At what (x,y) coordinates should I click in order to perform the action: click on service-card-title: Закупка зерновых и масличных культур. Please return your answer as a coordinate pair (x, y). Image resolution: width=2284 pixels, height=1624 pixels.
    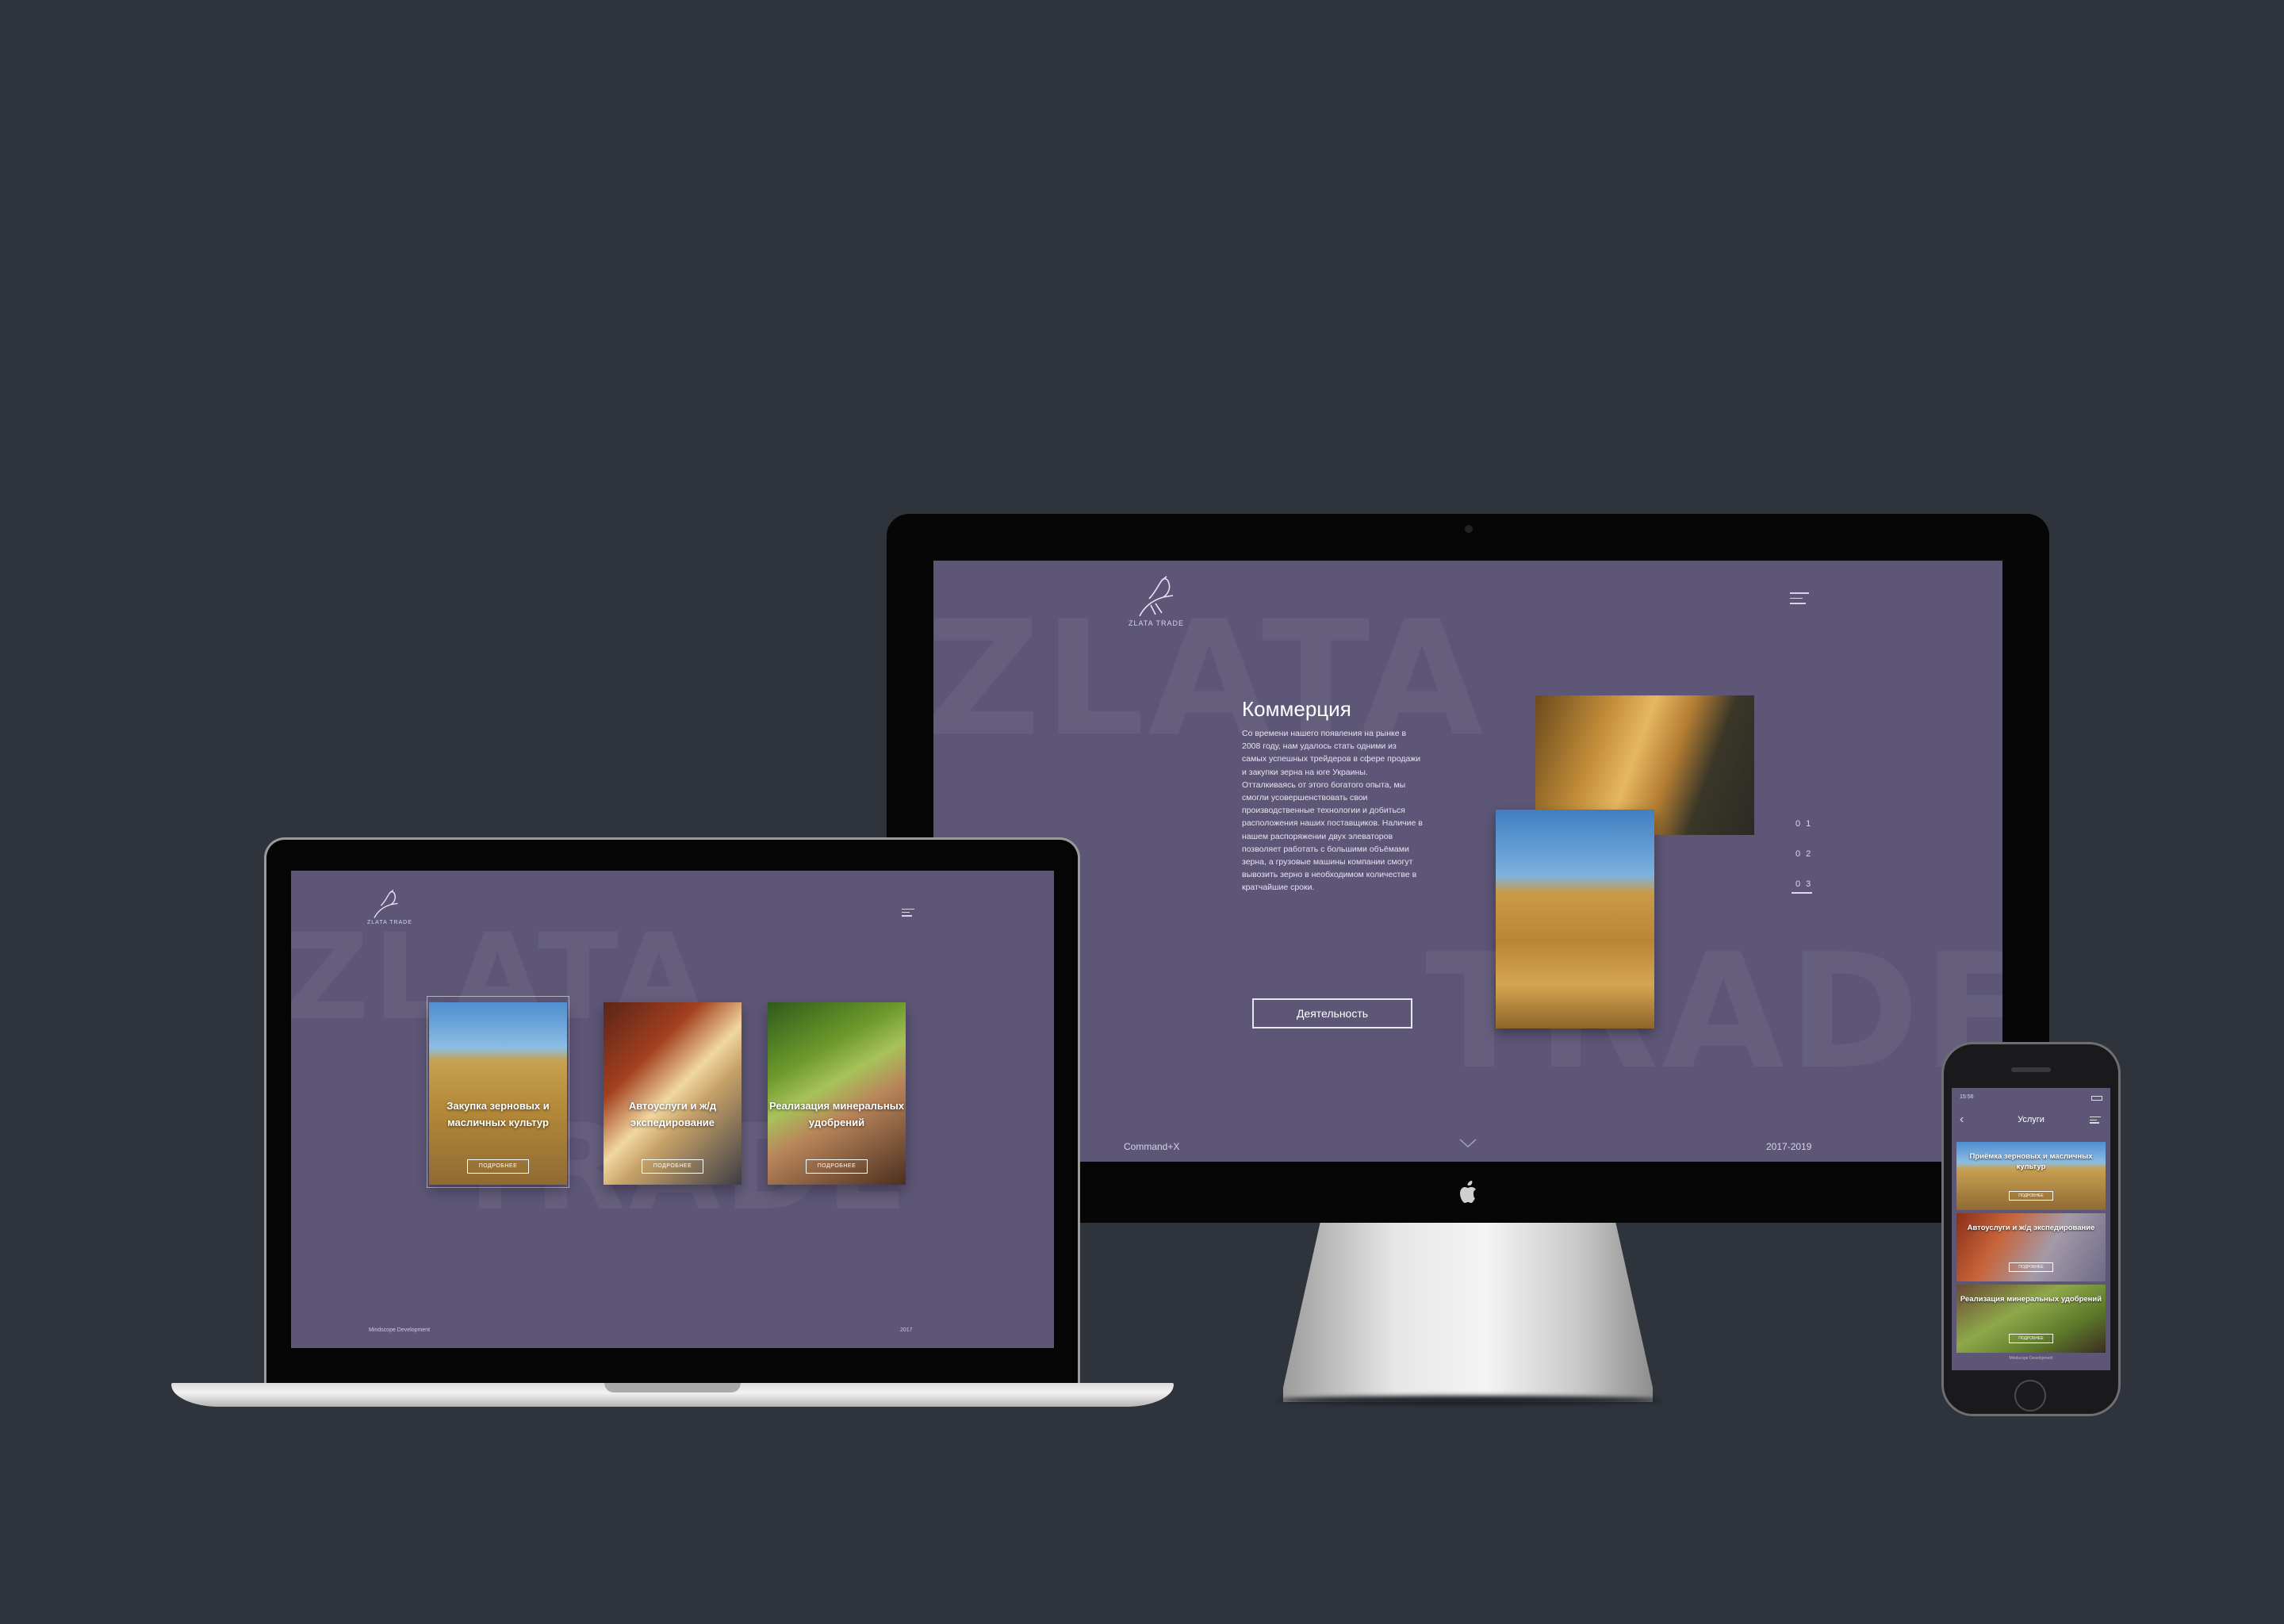
    Looking at the image, I should click on (498, 1114).